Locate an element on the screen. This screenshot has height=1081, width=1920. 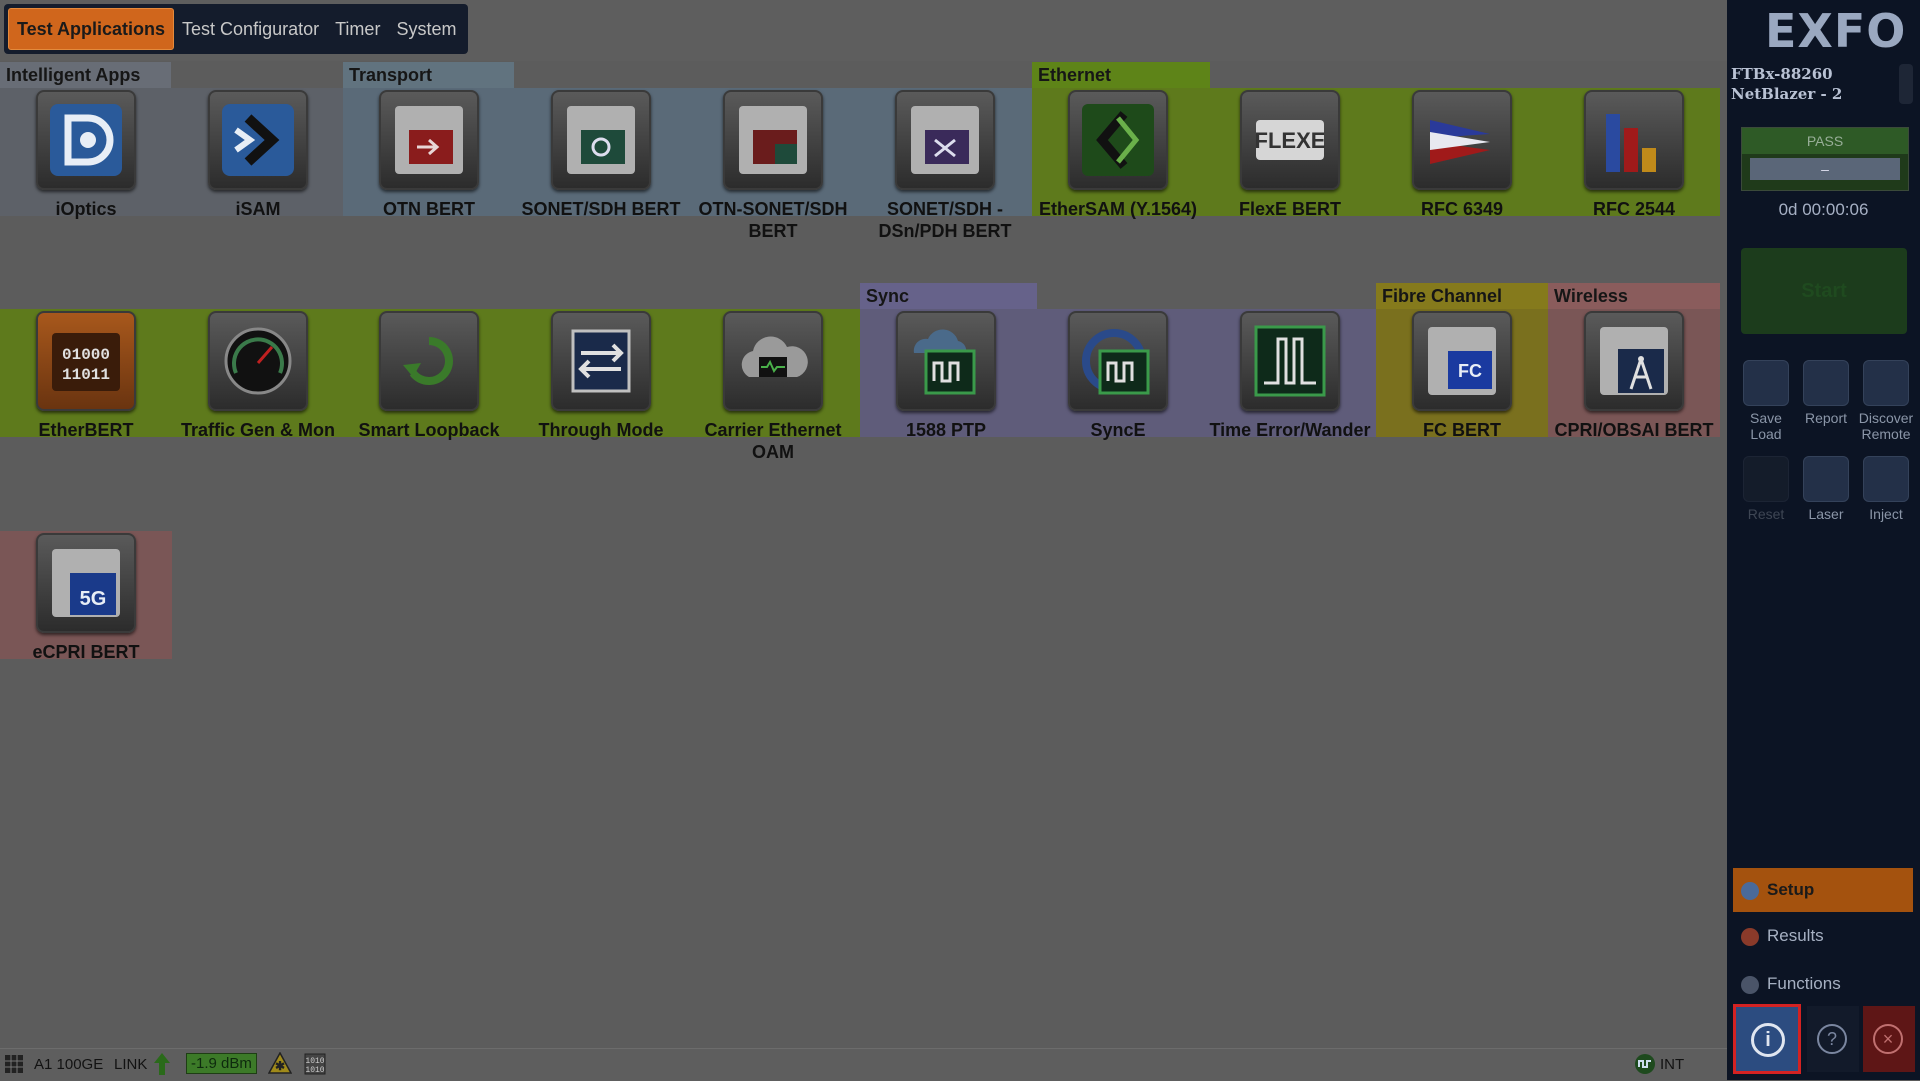
app-sonet-dsn-pdh-bert: SONET/SDH - DSn/PDH BERT is located at coordinates (945, 165).